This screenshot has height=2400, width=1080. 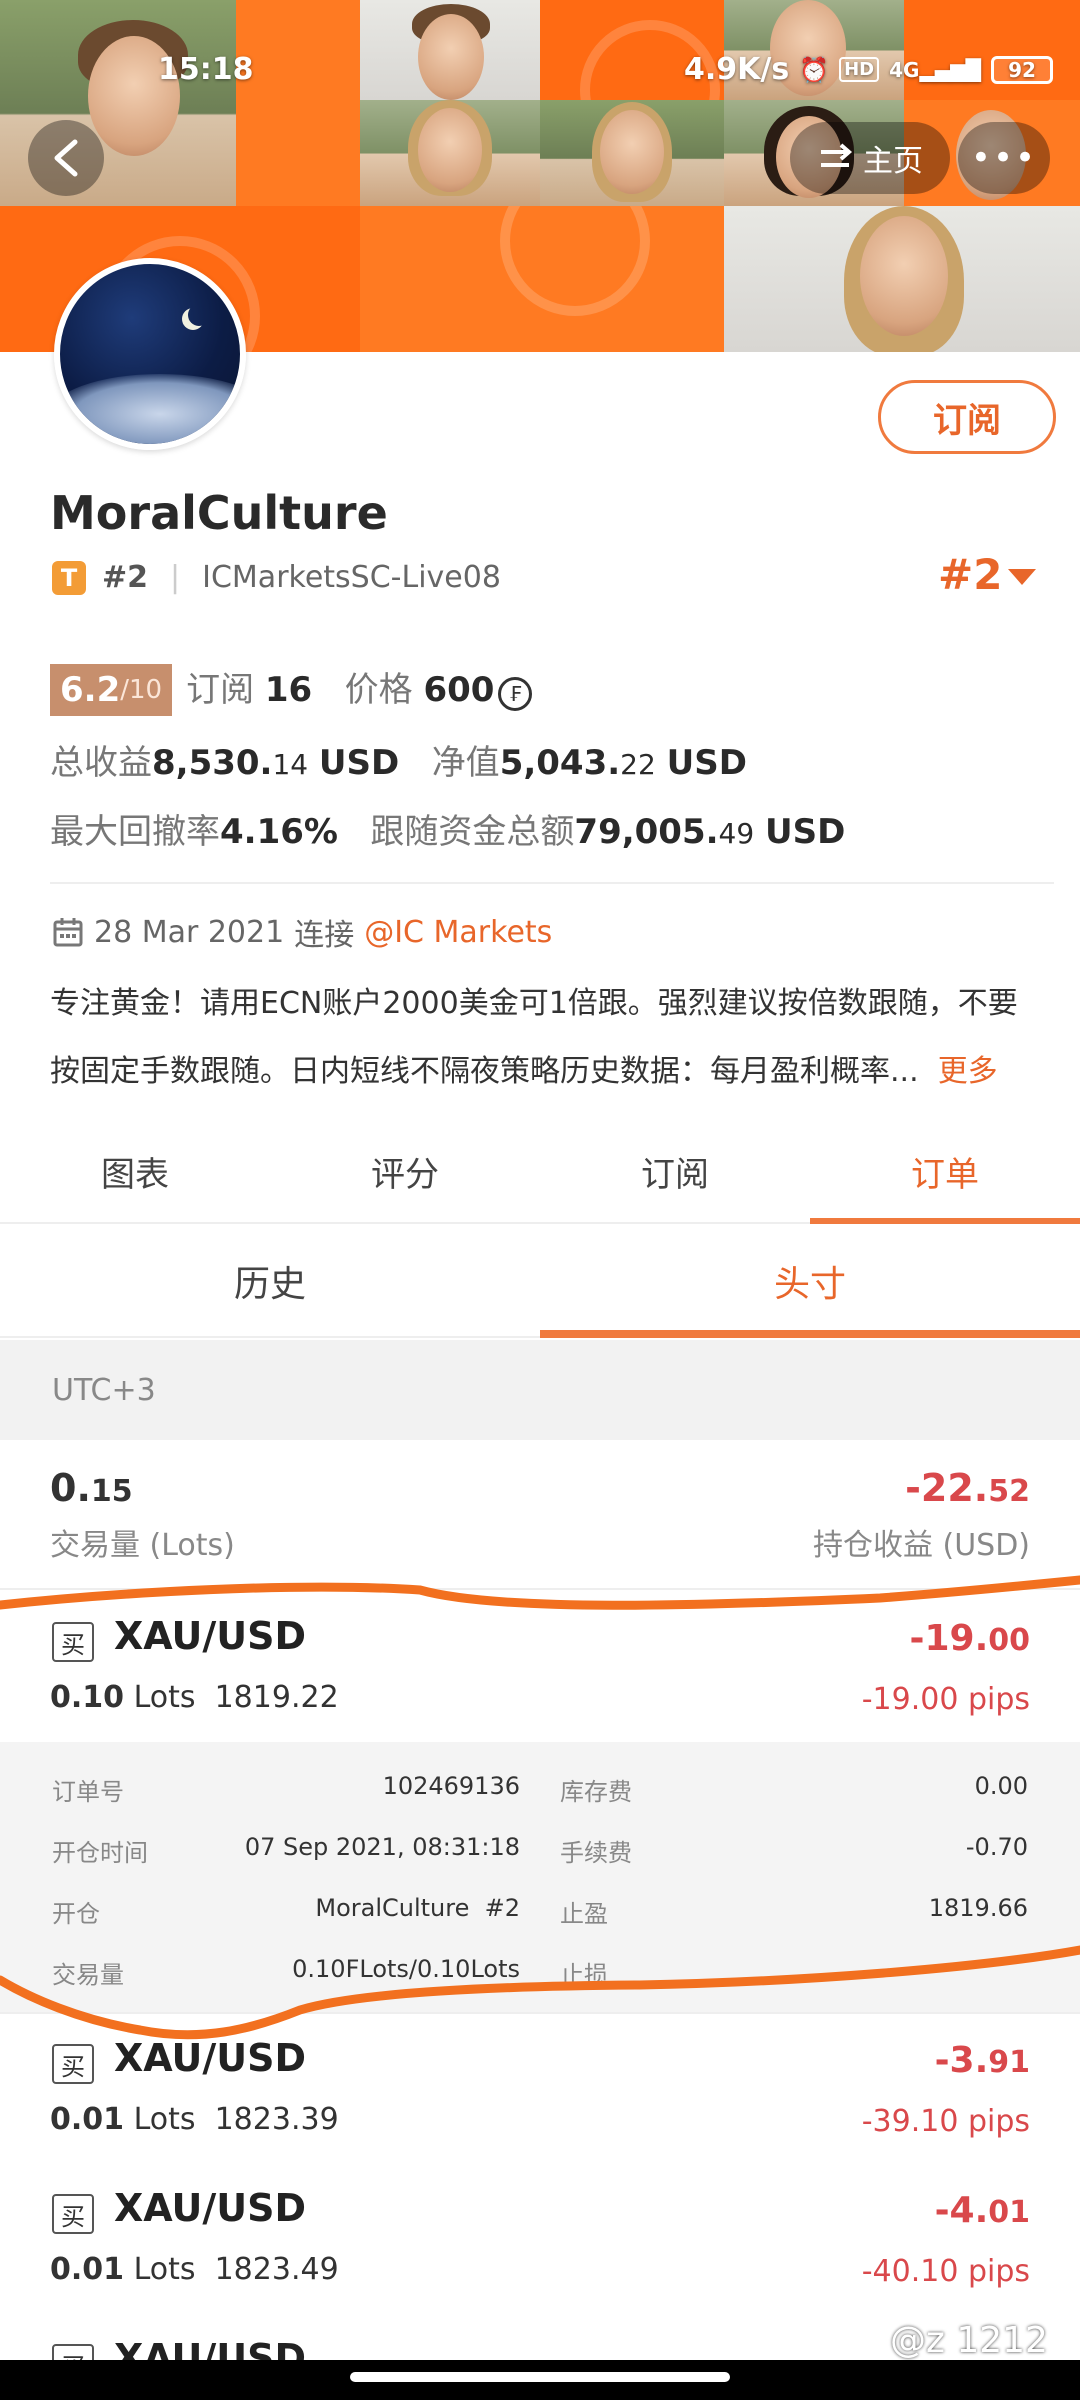 I want to click on max-drawdown-value: 4.16%, so click(x=279, y=832).